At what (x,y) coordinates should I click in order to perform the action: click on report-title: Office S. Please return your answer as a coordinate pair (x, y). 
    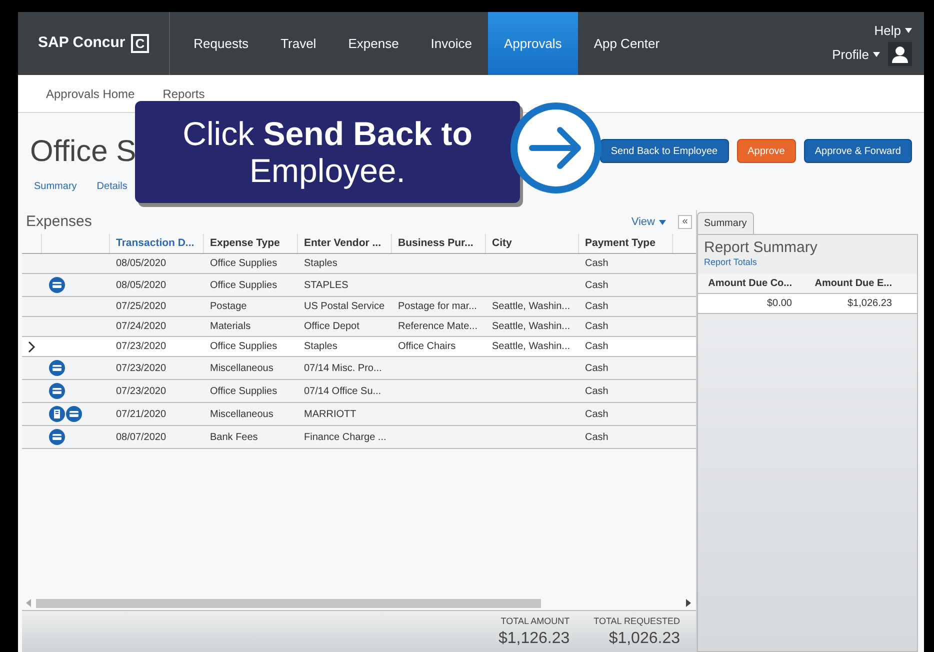
    Looking at the image, I should click on (83, 152).